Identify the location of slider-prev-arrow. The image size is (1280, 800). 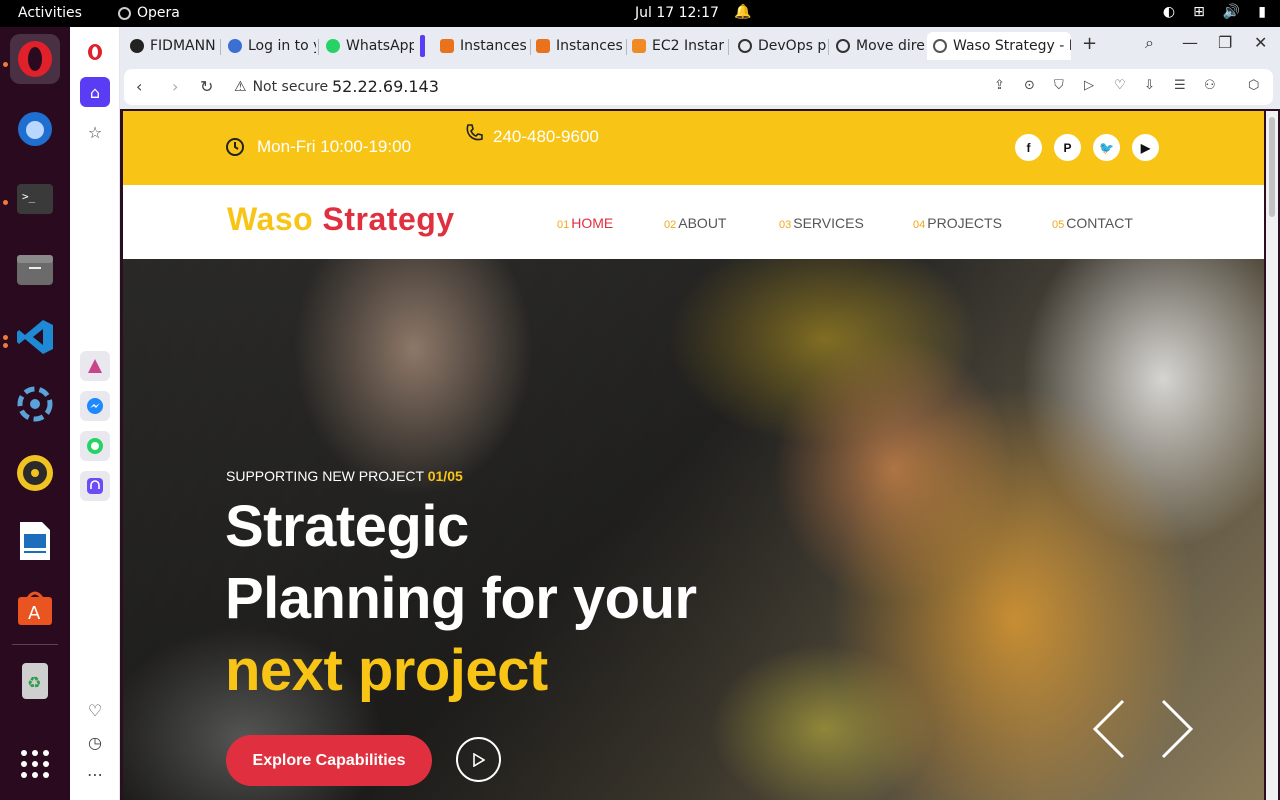
(1109, 729).